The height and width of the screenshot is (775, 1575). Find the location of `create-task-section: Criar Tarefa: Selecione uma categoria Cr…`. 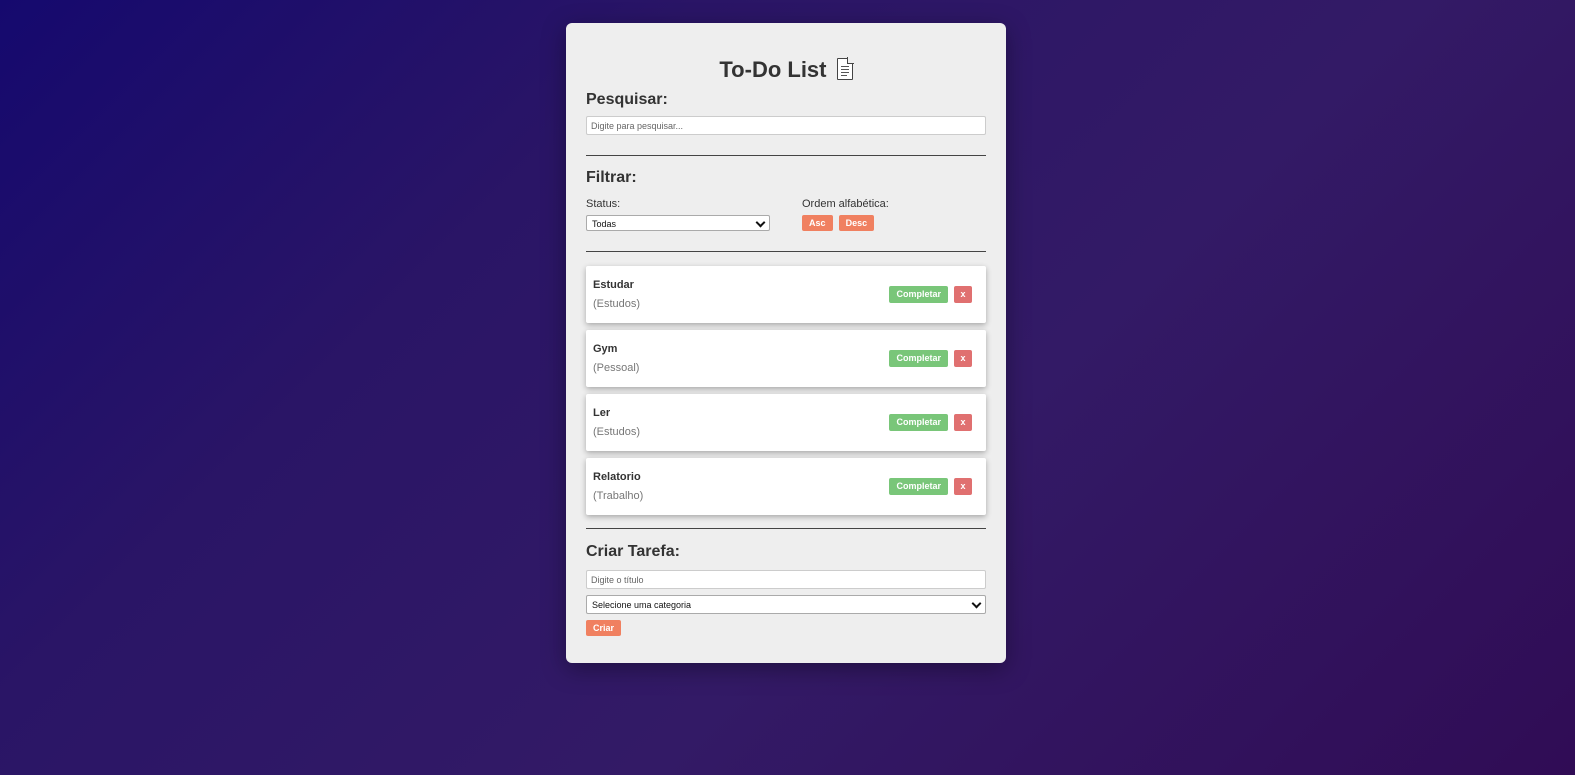

create-task-section: Criar Tarefa: Selecione uma categoria Cr… is located at coordinates (786, 582).